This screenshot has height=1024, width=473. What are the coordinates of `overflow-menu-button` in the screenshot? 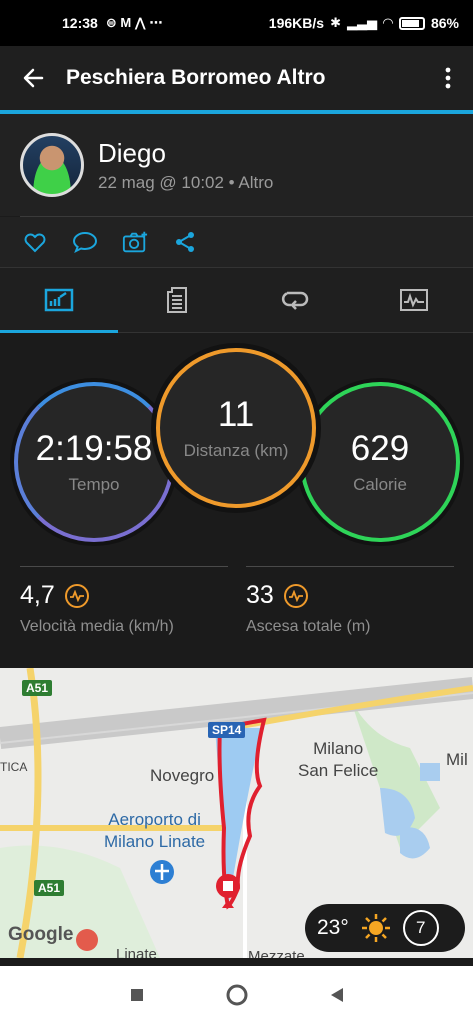 It's located at (448, 78).